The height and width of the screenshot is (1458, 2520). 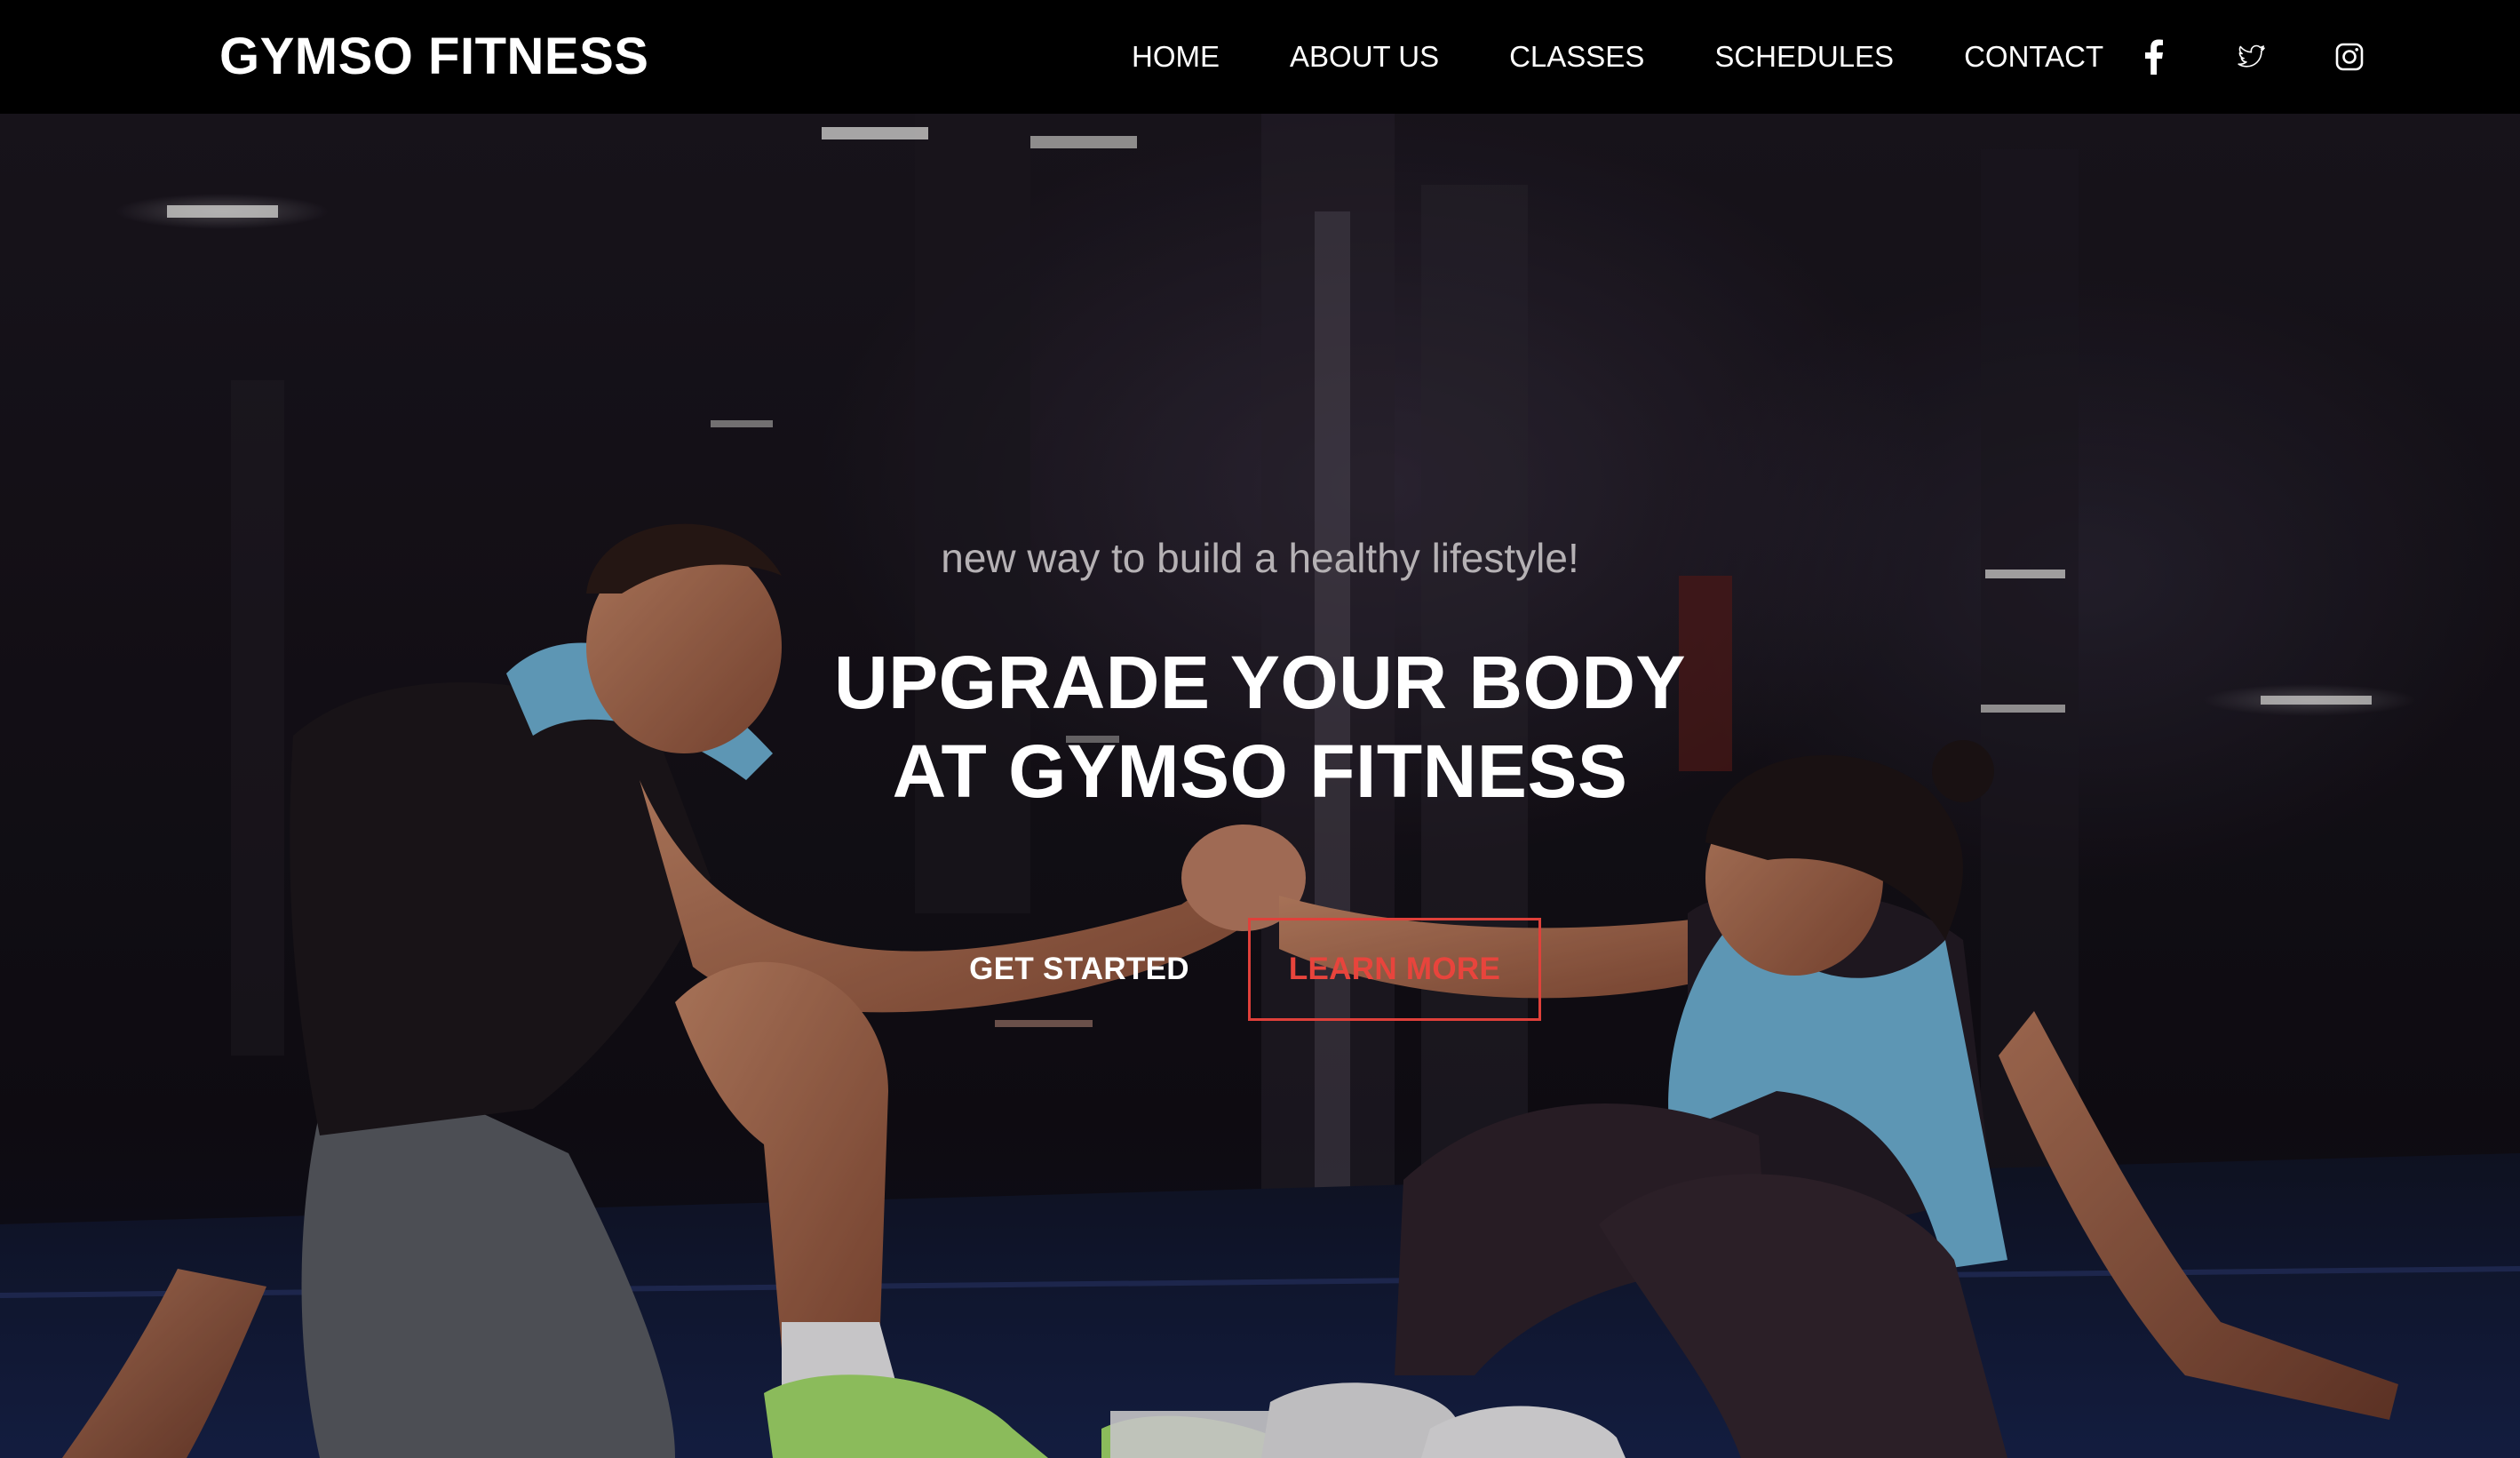 What do you see at coordinates (1176, 57) in the screenshot?
I see `nav-item-home: HOME` at bounding box center [1176, 57].